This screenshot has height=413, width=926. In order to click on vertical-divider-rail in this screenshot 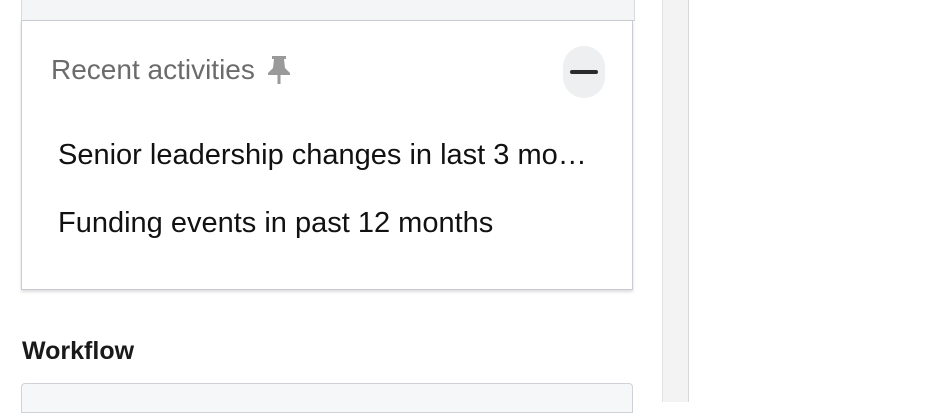, I will do `click(675, 201)`.